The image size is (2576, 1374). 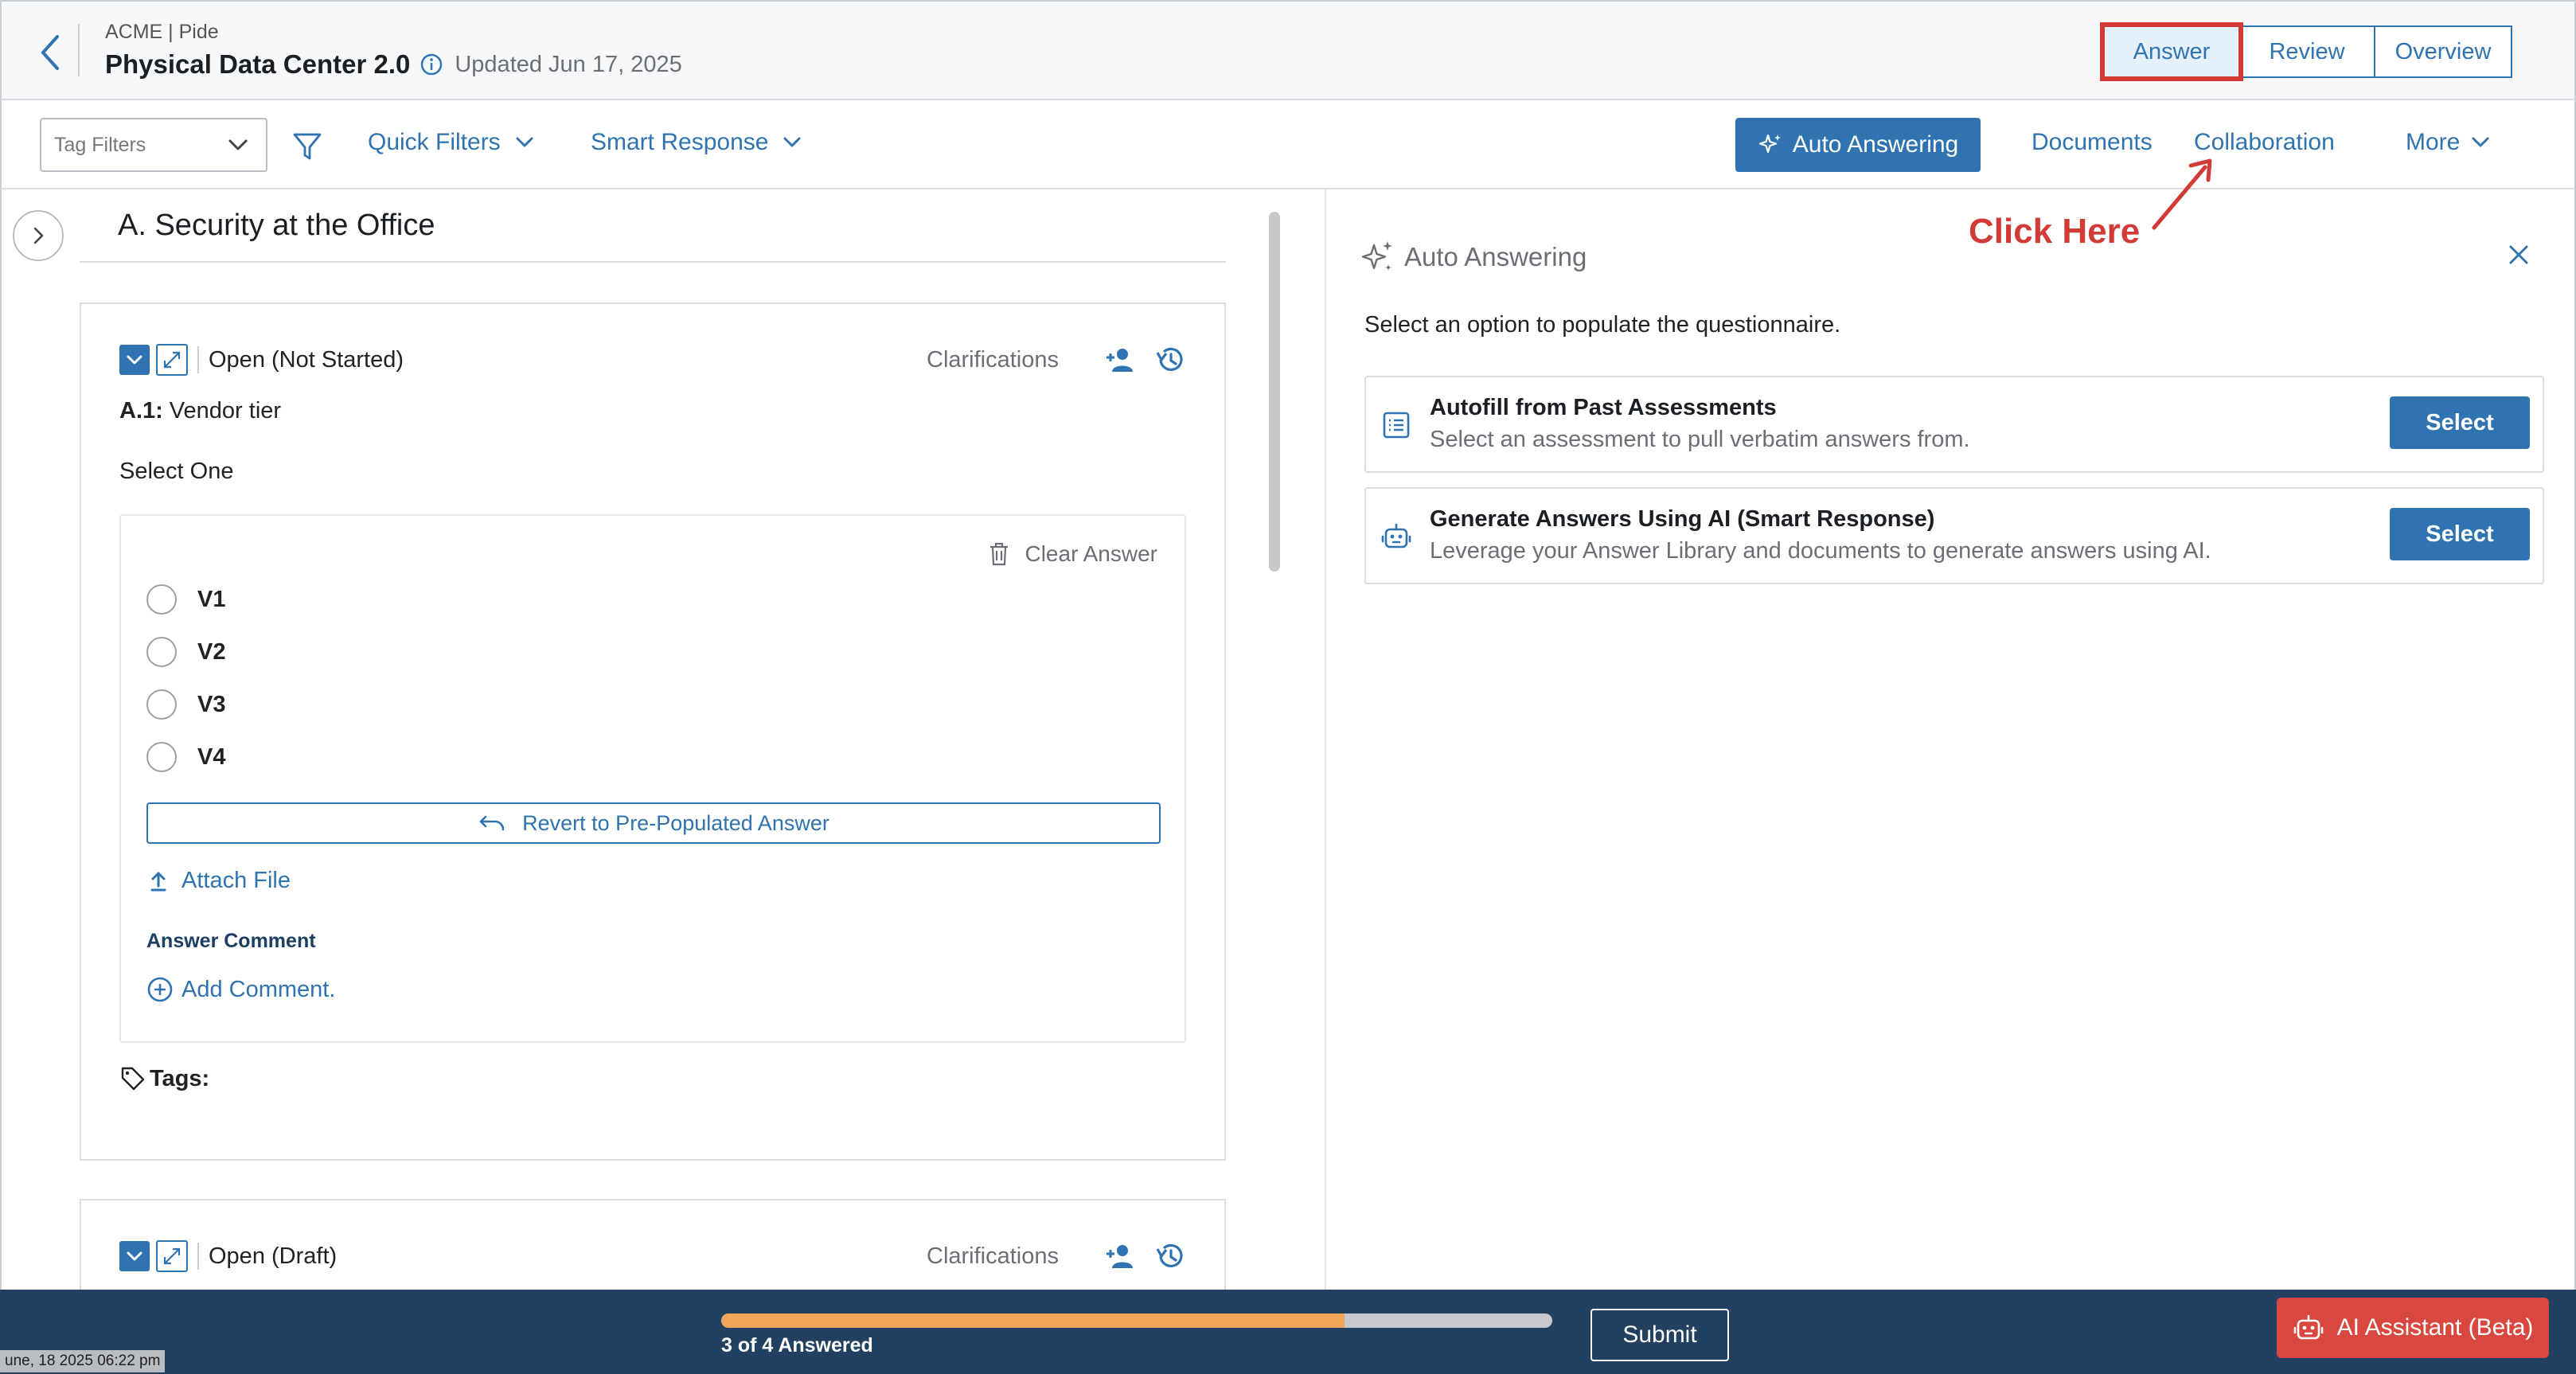 I want to click on progress-bar, so click(x=1136, y=1320).